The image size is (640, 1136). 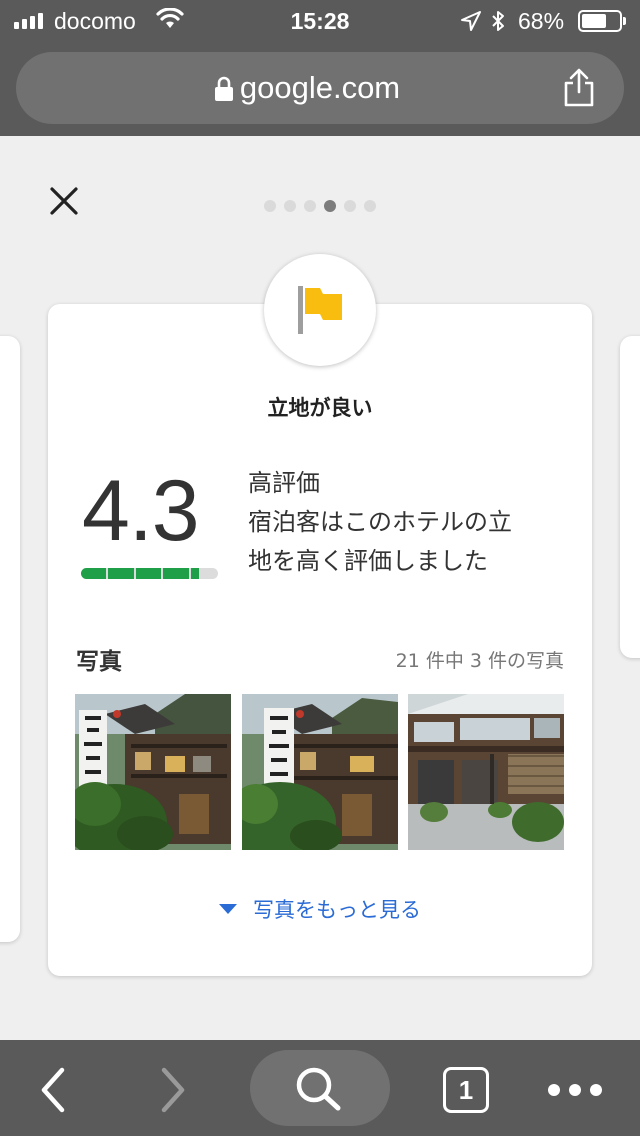 What do you see at coordinates (99, 662) in the screenshot?
I see `photos-title: 写真` at bounding box center [99, 662].